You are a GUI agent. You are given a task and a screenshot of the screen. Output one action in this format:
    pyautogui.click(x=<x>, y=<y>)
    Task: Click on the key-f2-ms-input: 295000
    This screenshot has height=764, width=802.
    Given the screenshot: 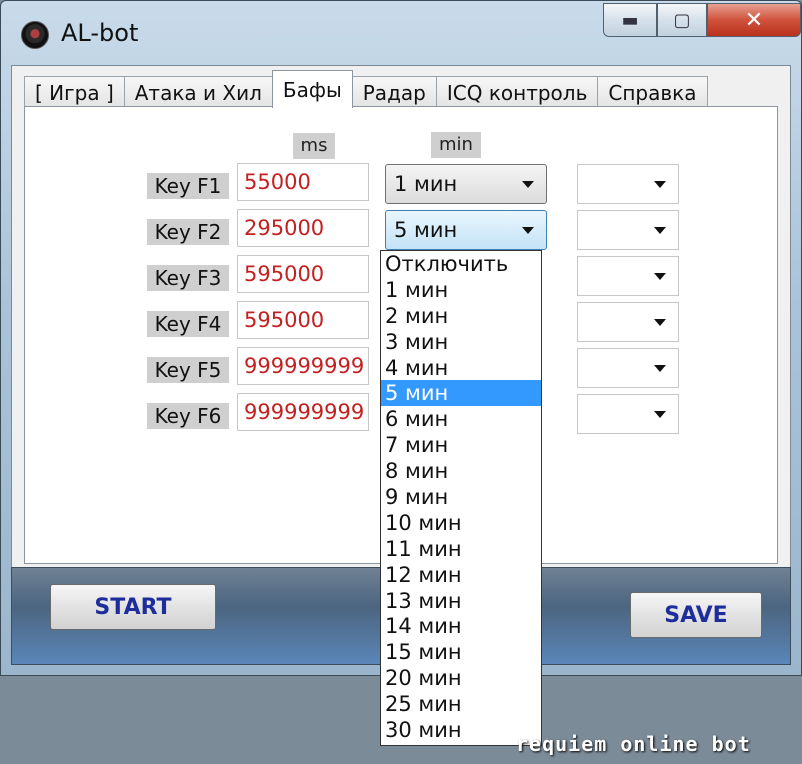 What is the action you would take?
    pyautogui.click(x=303, y=228)
    